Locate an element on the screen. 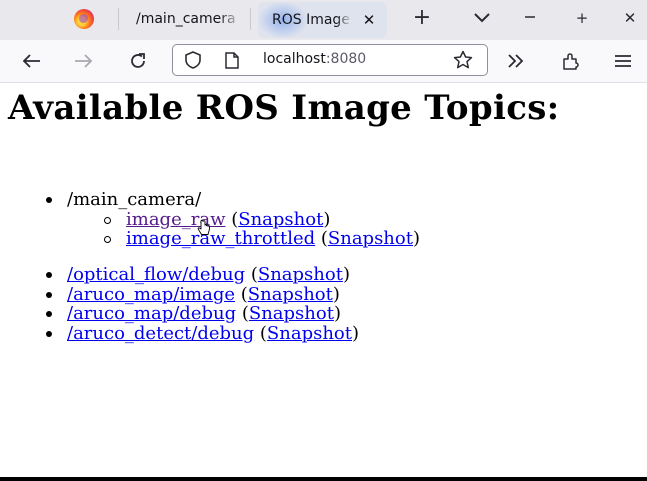 The height and width of the screenshot is (481, 647). topic-link: image_raw_throttled is located at coordinates (220, 238).